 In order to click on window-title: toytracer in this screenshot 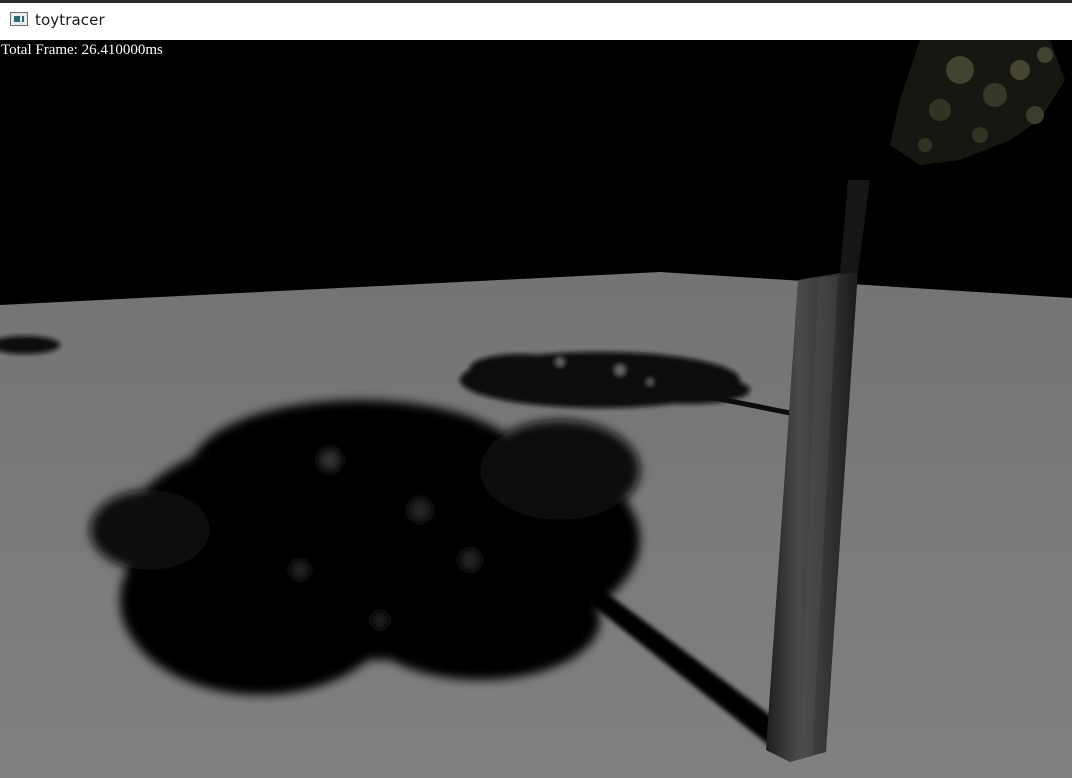, I will do `click(70, 20)`.